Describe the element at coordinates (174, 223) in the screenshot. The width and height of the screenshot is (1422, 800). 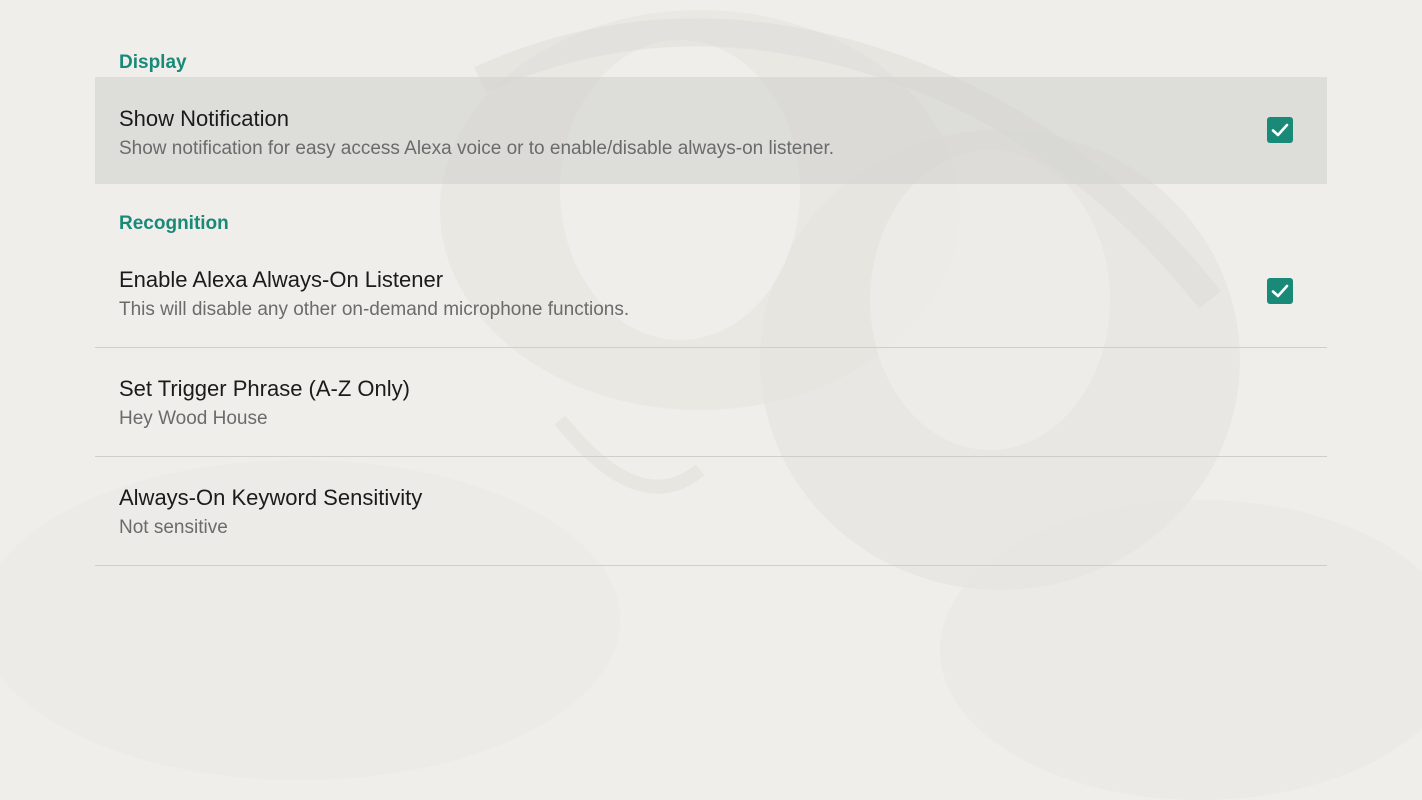
I see `category-header-recognition: Recognition` at that location.